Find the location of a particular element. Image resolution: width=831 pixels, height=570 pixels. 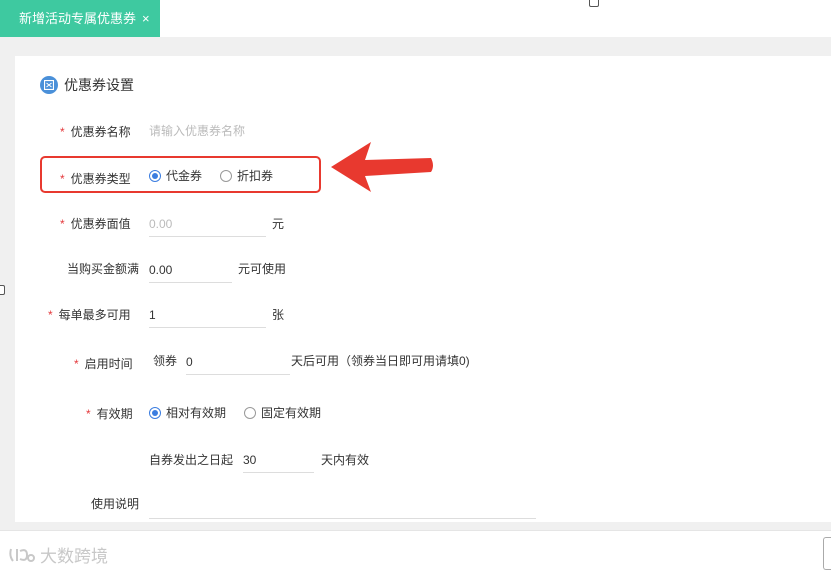

radio-voucher-label: 代金券 is located at coordinates (184, 176).